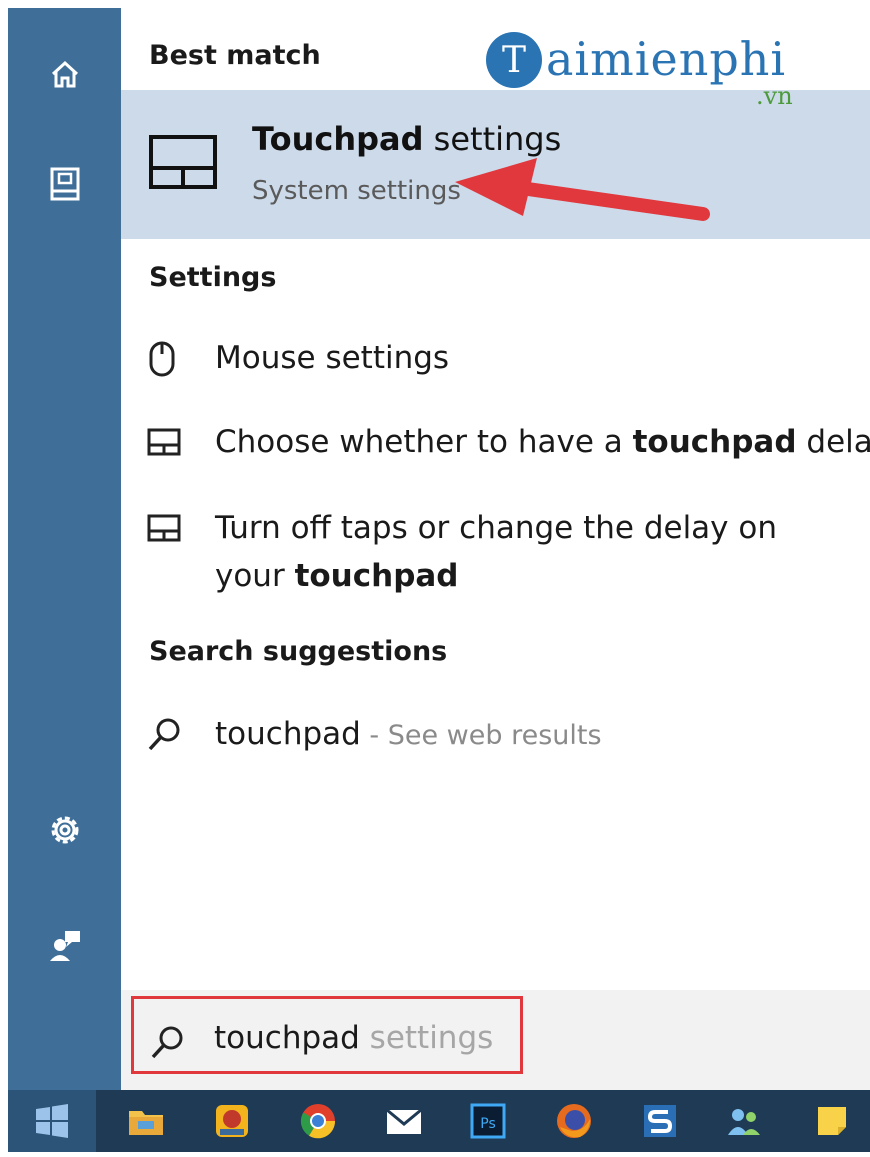 The image size is (870, 1157). Describe the element at coordinates (235, 55) in the screenshot. I see `best-match-heading: Best match` at that location.